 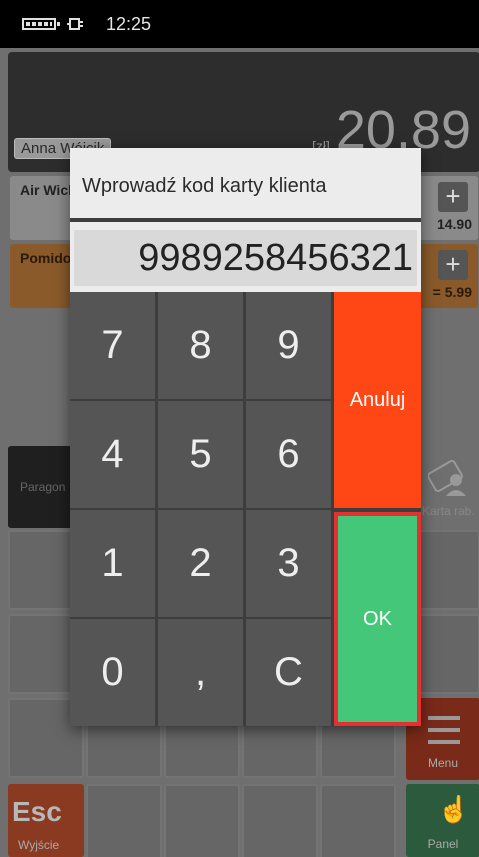 What do you see at coordinates (204, 186) in the screenshot?
I see `dialog-title: Wprowadź kod karty klienta` at bounding box center [204, 186].